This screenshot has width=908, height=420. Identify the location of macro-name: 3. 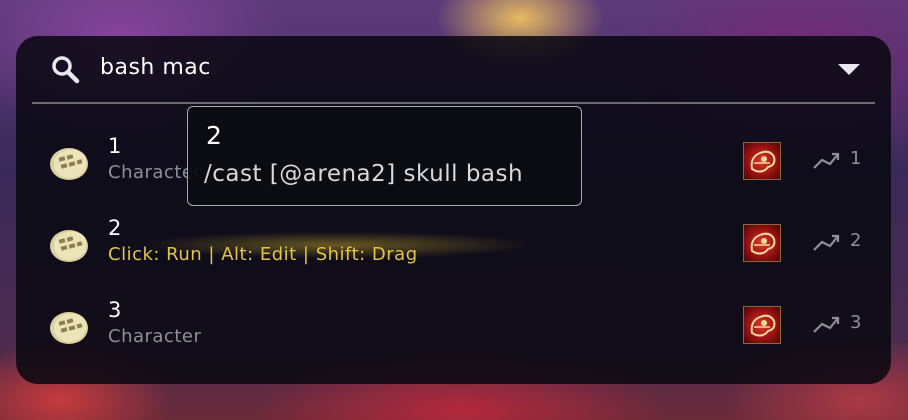
(115, 310).